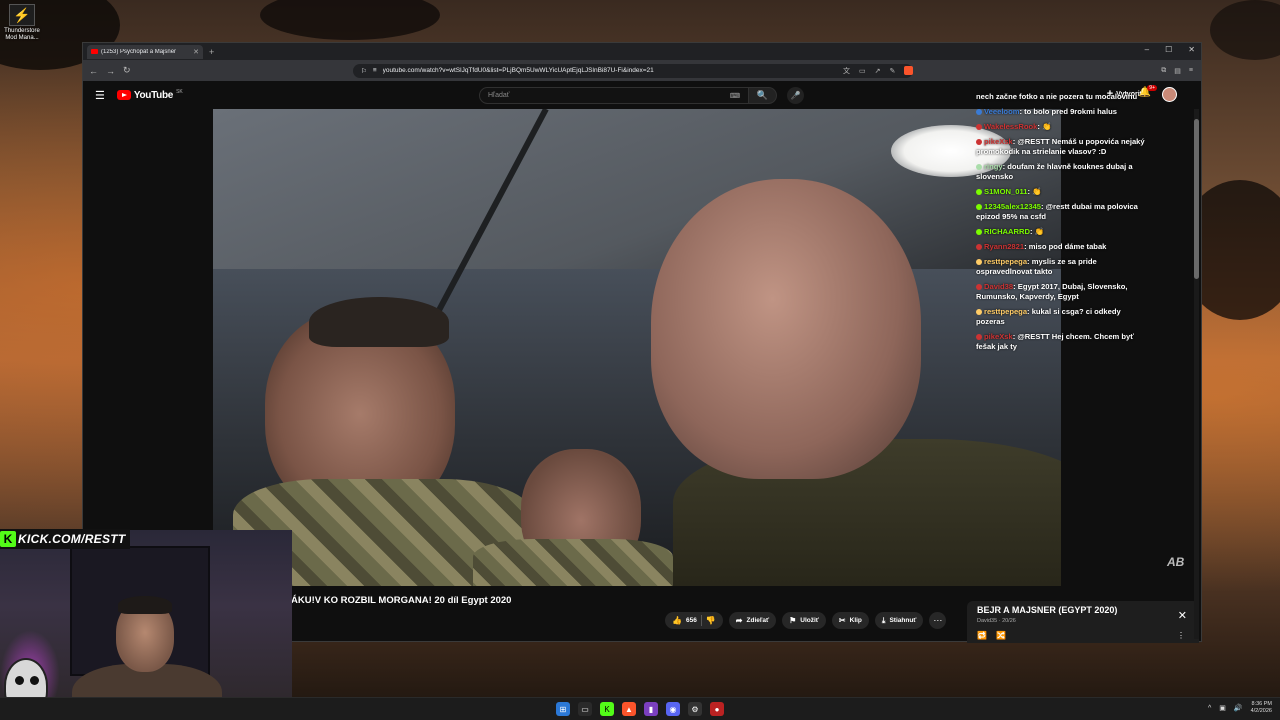  I want to click on chat-username: Ryann2821, so click(1004, 246).